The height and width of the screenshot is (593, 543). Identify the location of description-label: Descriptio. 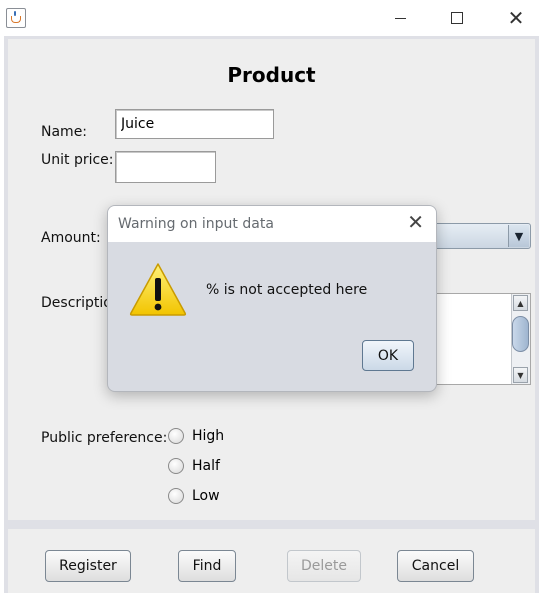
(76, 303).